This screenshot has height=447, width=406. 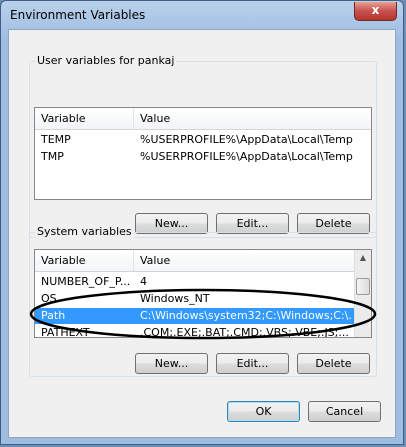 What do you see at coordinates (203, 119) in the screenshot?
I see `user-list-header: Variable Value` at bounding box center [203, 119].